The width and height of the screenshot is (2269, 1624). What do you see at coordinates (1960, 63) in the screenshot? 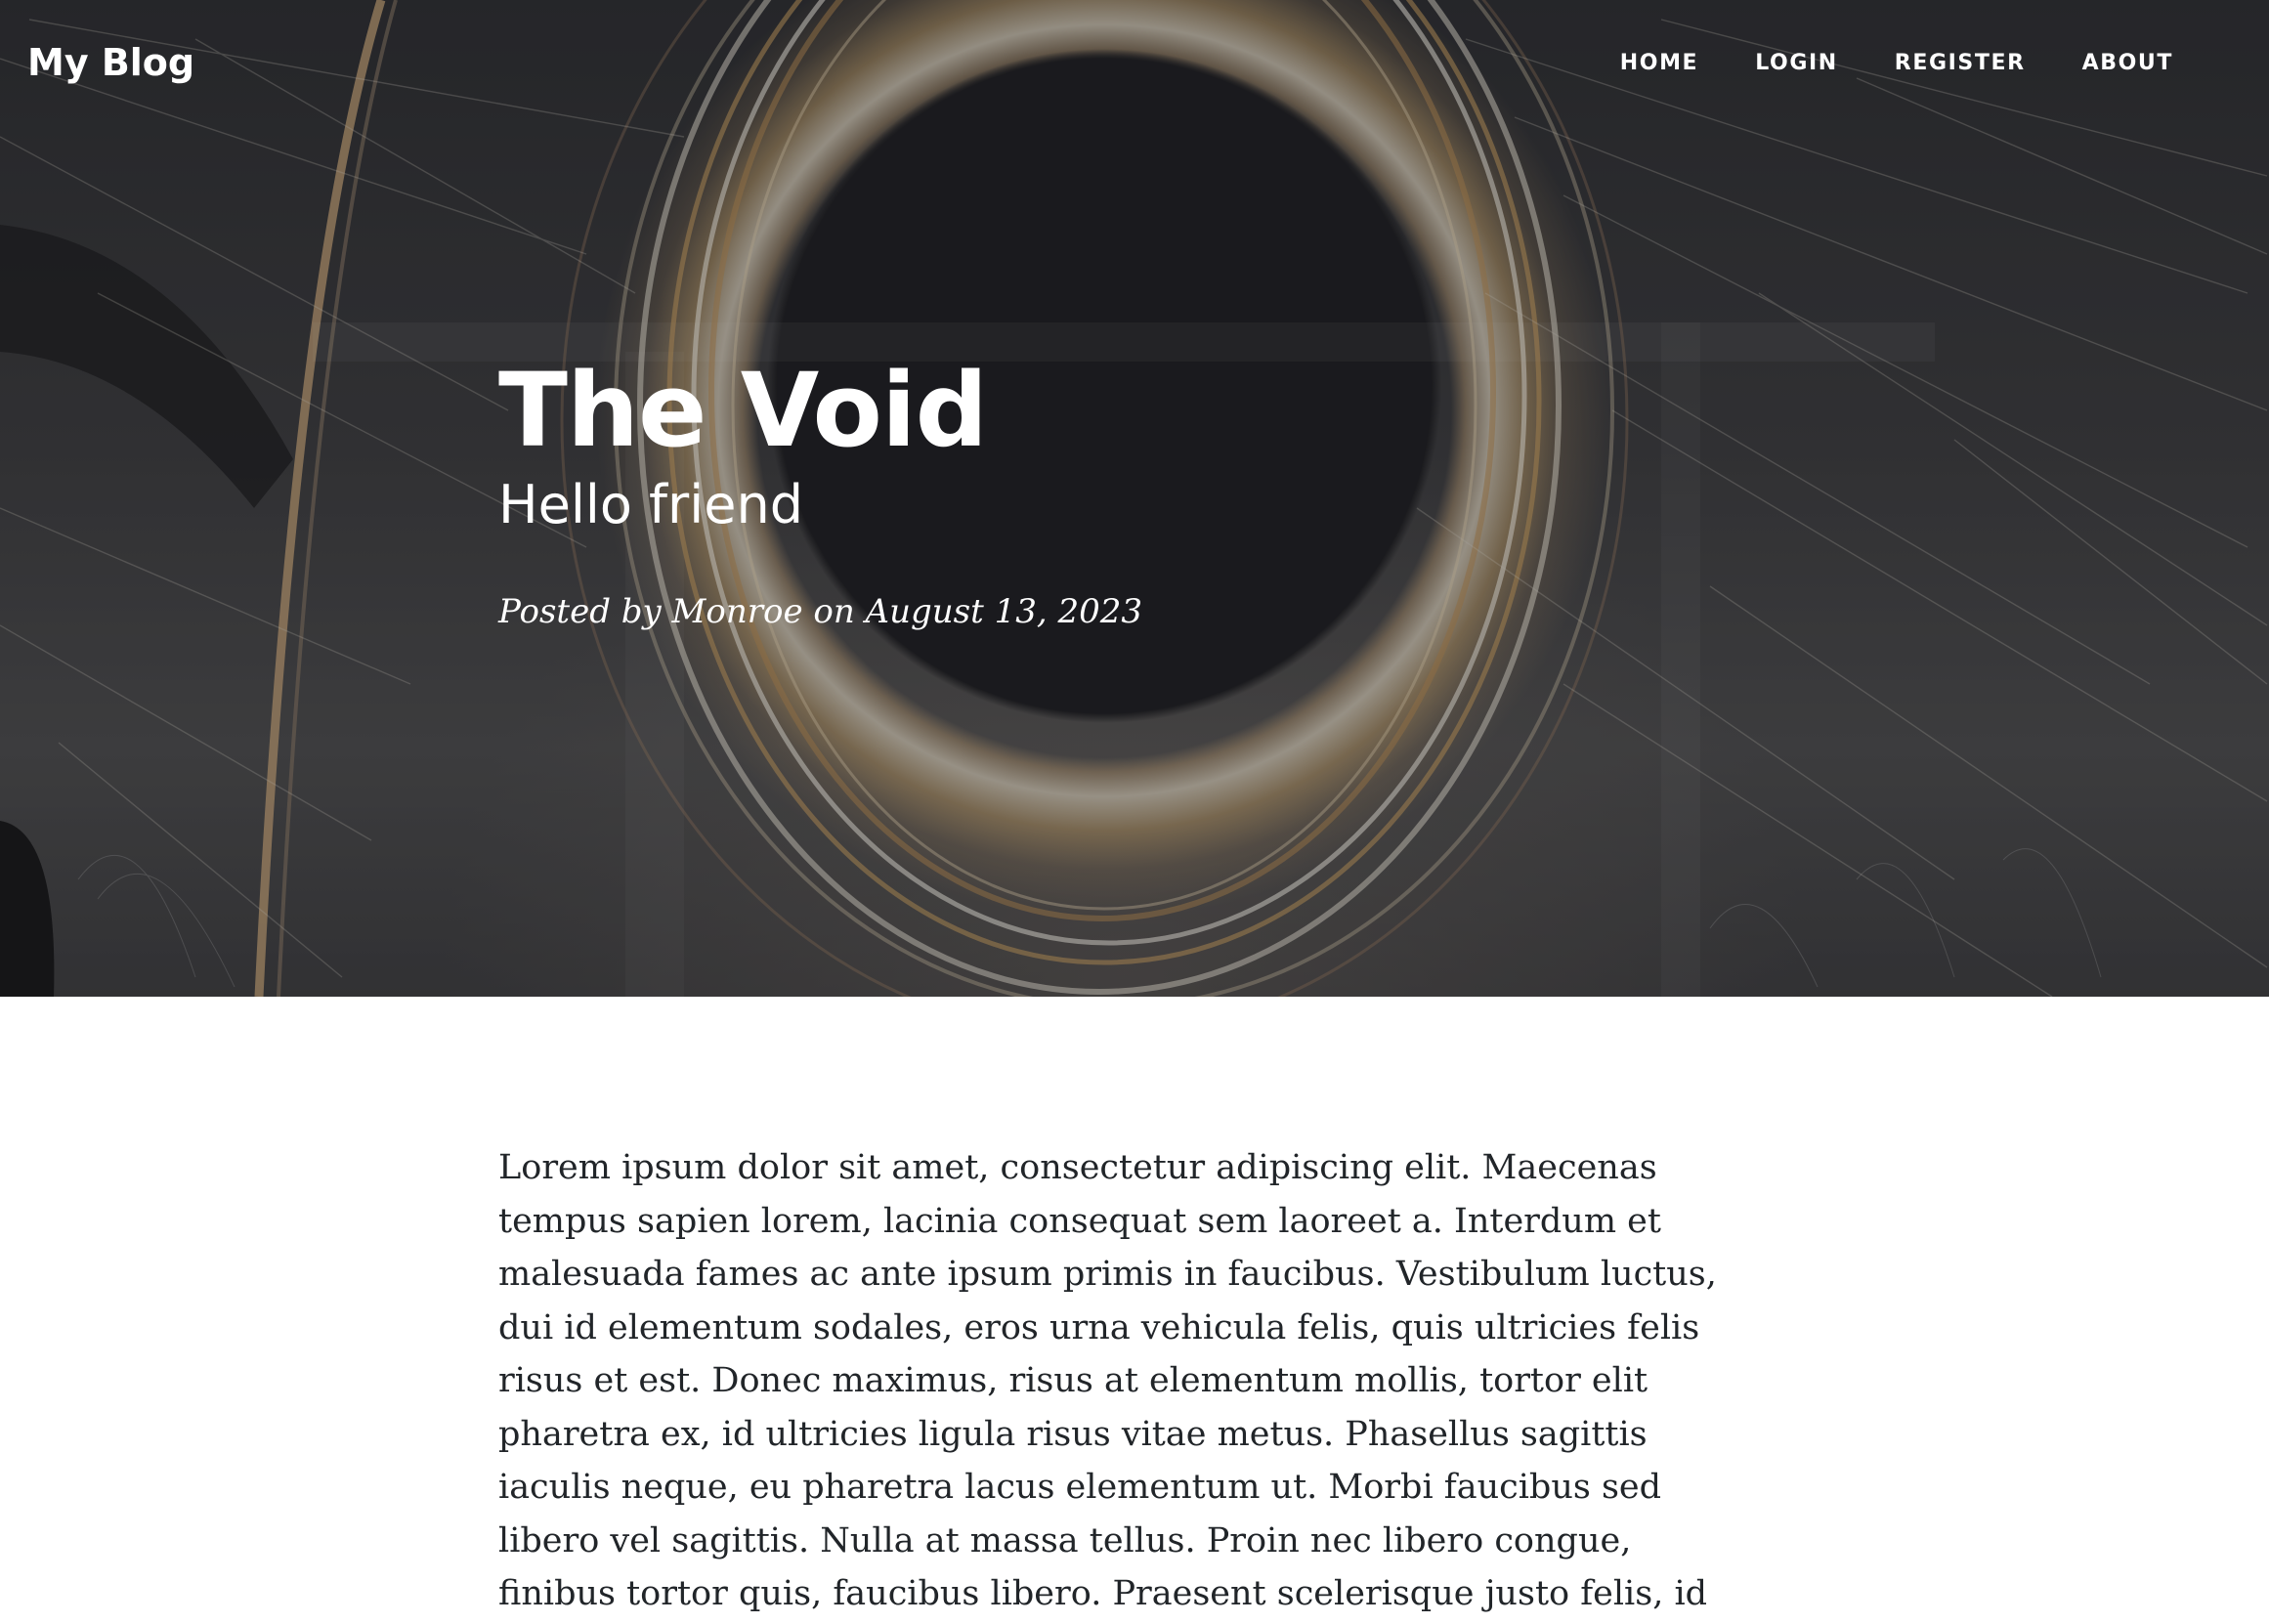
I see `nav-link-register: REGISTER` at bounding box center [1960, 63].